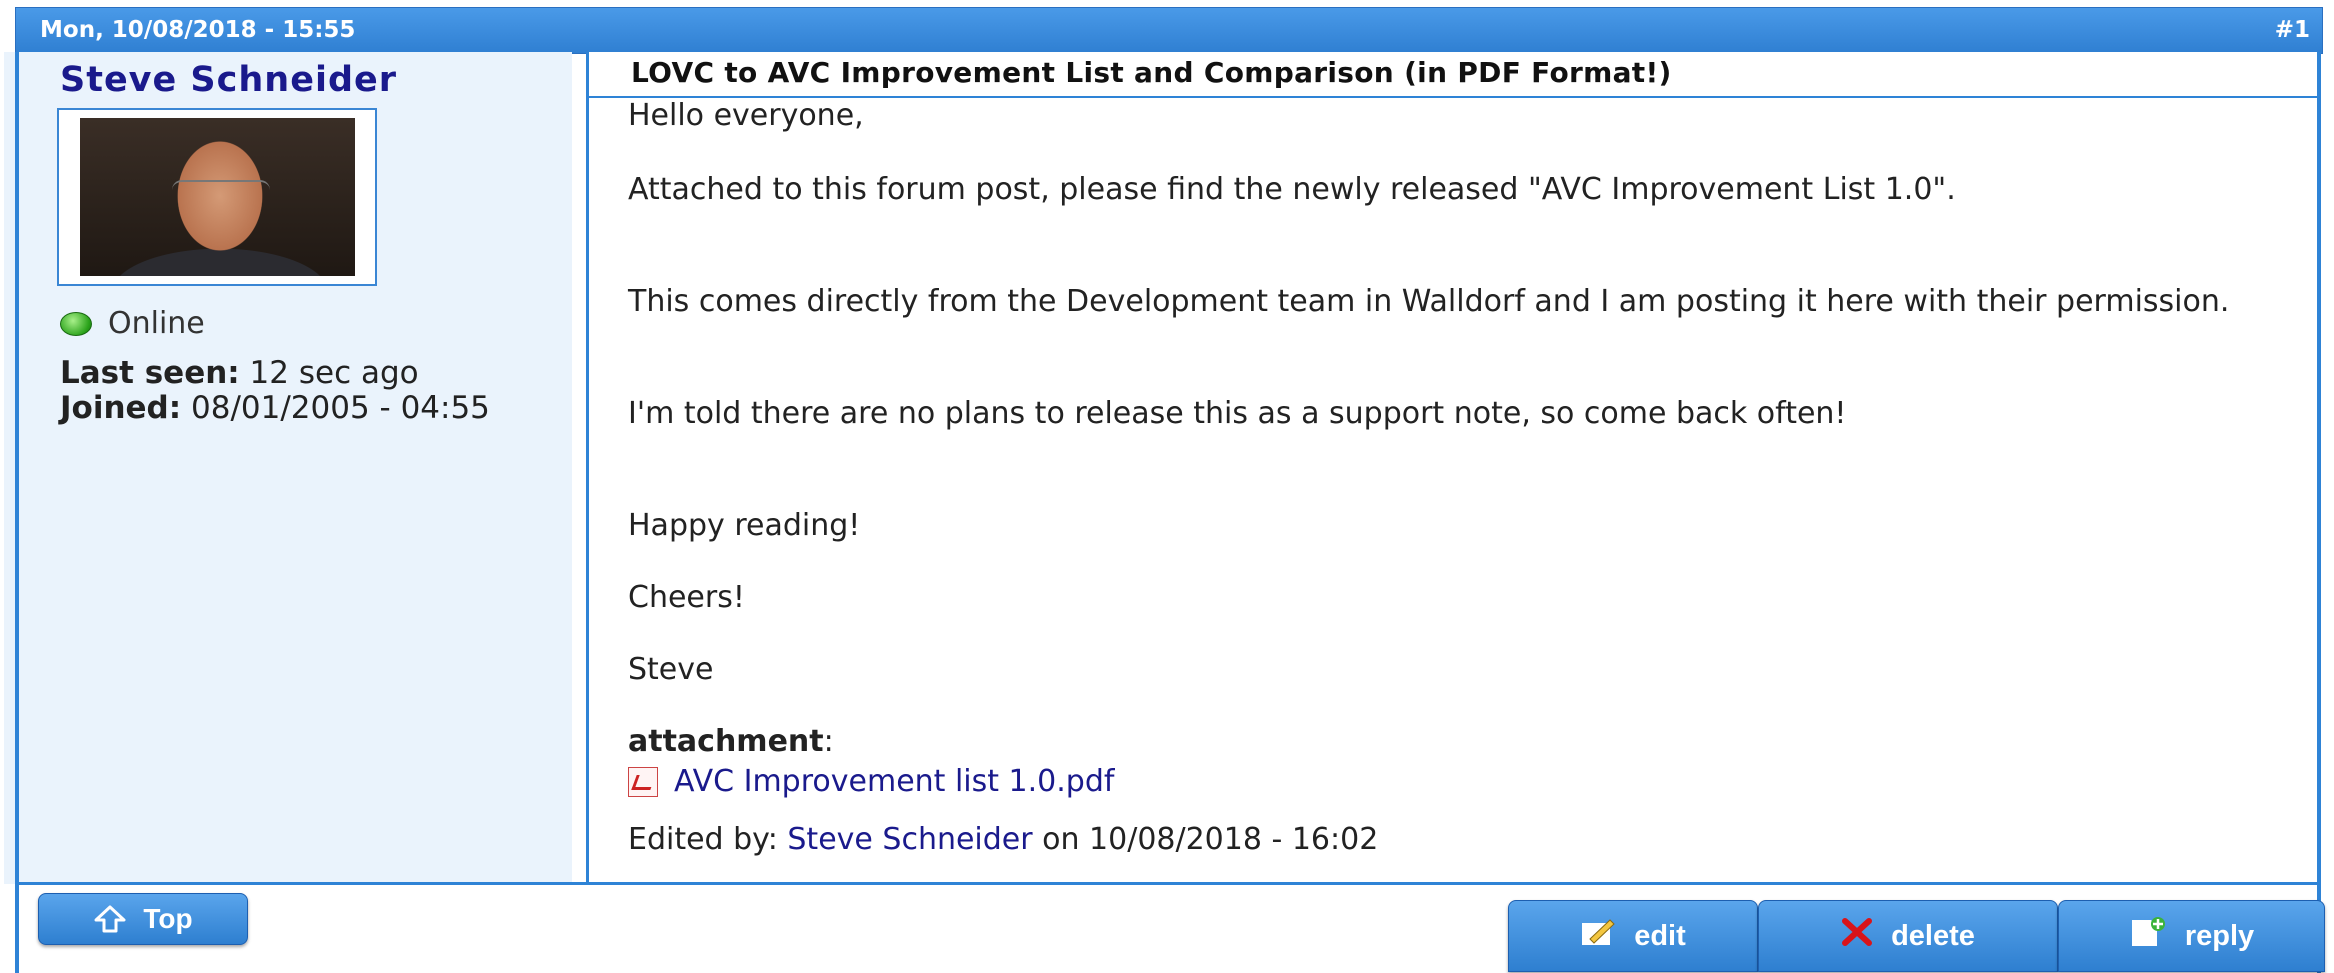  I want to click on column-divider, so click(587, 468).